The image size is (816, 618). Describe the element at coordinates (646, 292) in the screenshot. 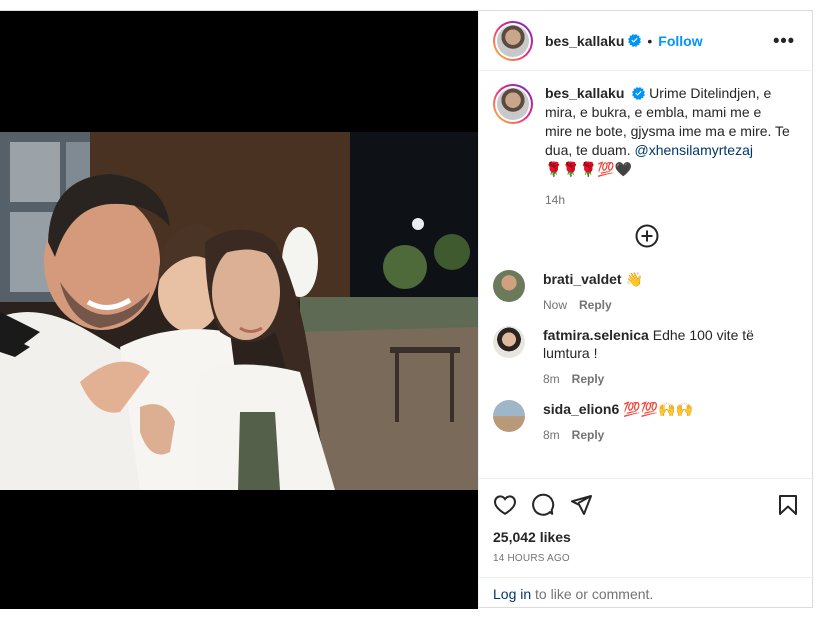

I see `comment-item: brati_valdet 👋 Now Reply` at that location.